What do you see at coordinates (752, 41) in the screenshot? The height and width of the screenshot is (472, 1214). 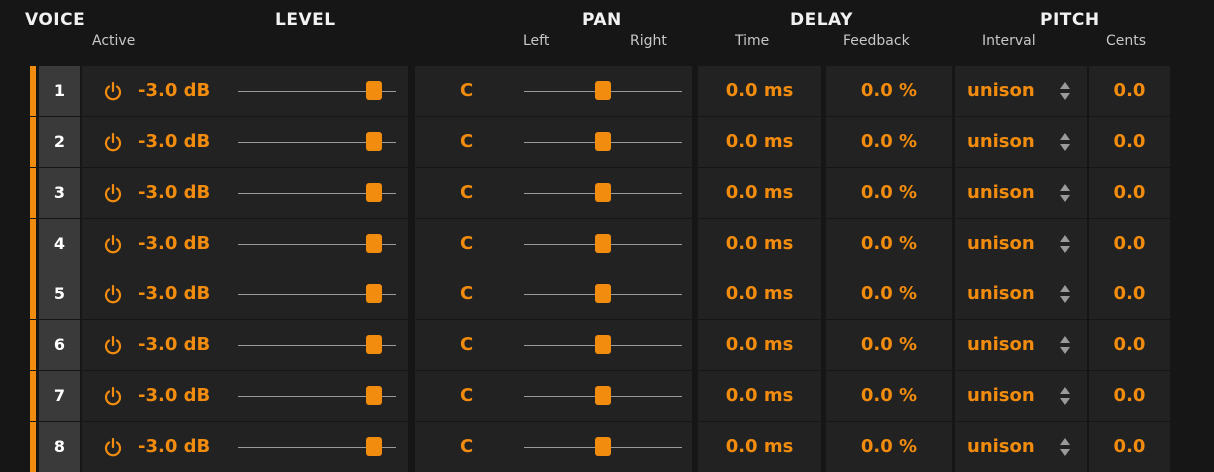 I see `subheader-time: Time` at bounding box center [752, 41].